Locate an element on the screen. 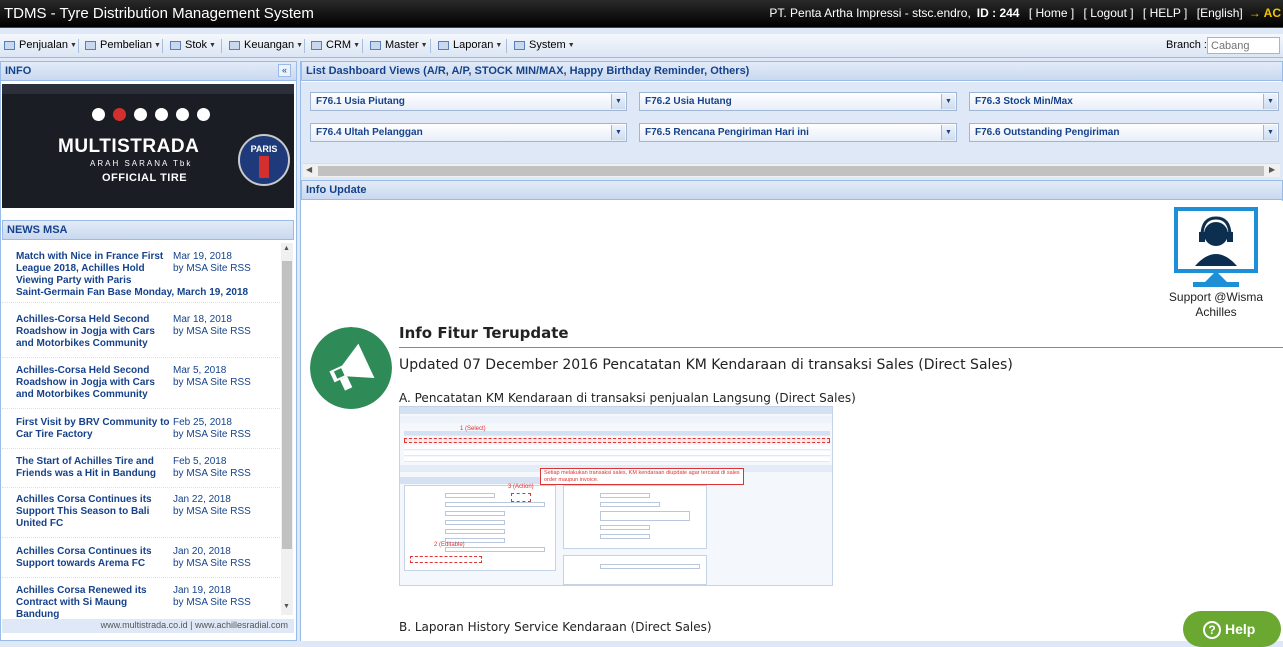 Image resolution: width=1283 pixels, height=647 pixels. screenshot-grid-row is located at coordinates (617, 459).